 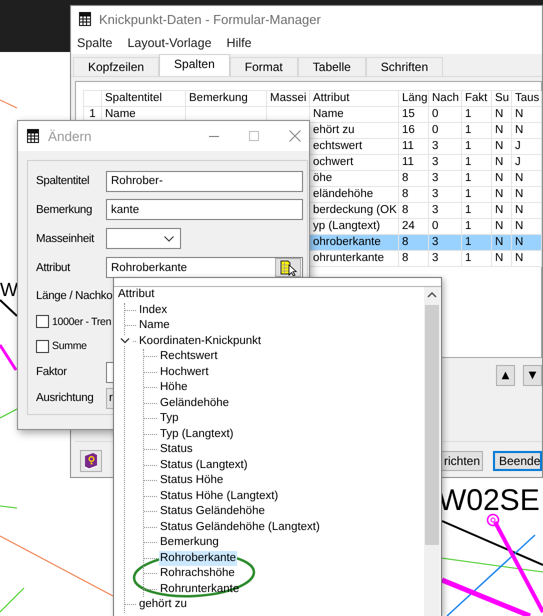 What do you see at coordinates (184, 372) in the screenshot?
I see `tree-item: Hochwert` at bounding box center [184, 372].